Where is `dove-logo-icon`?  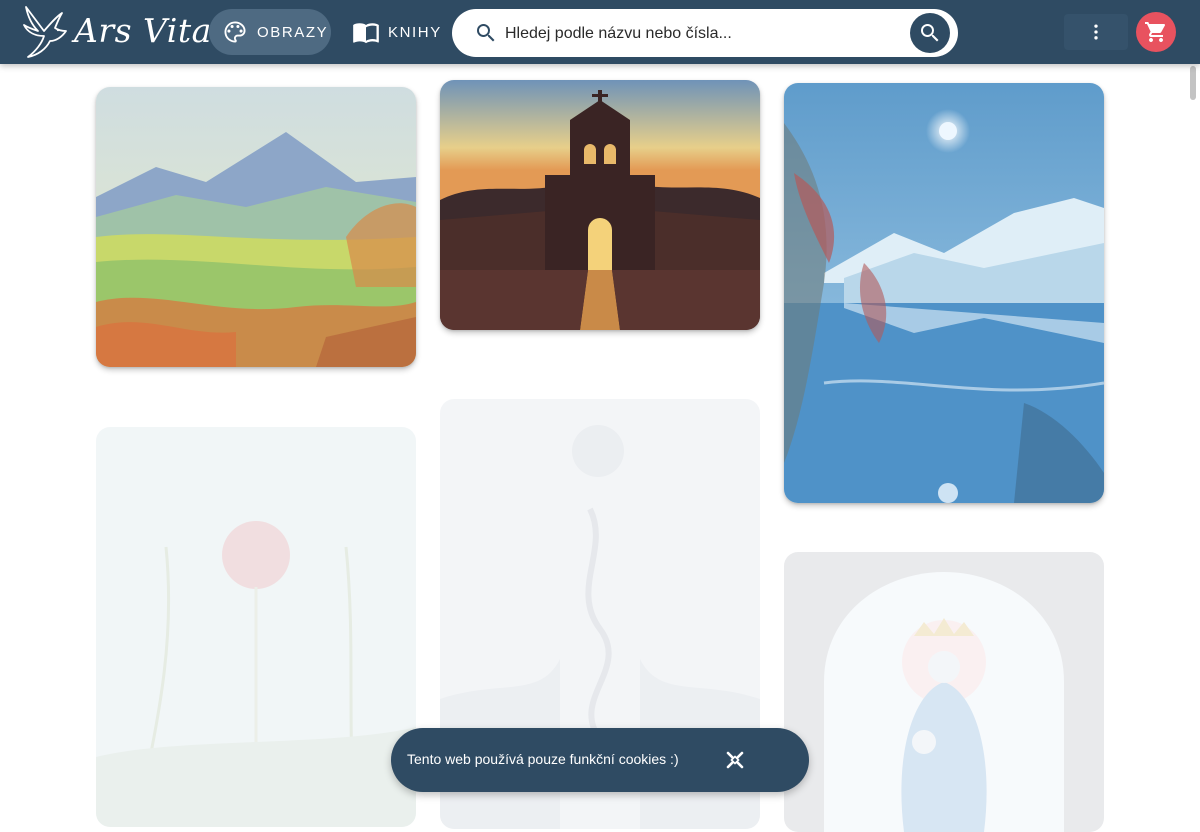
dove-logo-icon is located at coordinates (45, 32).